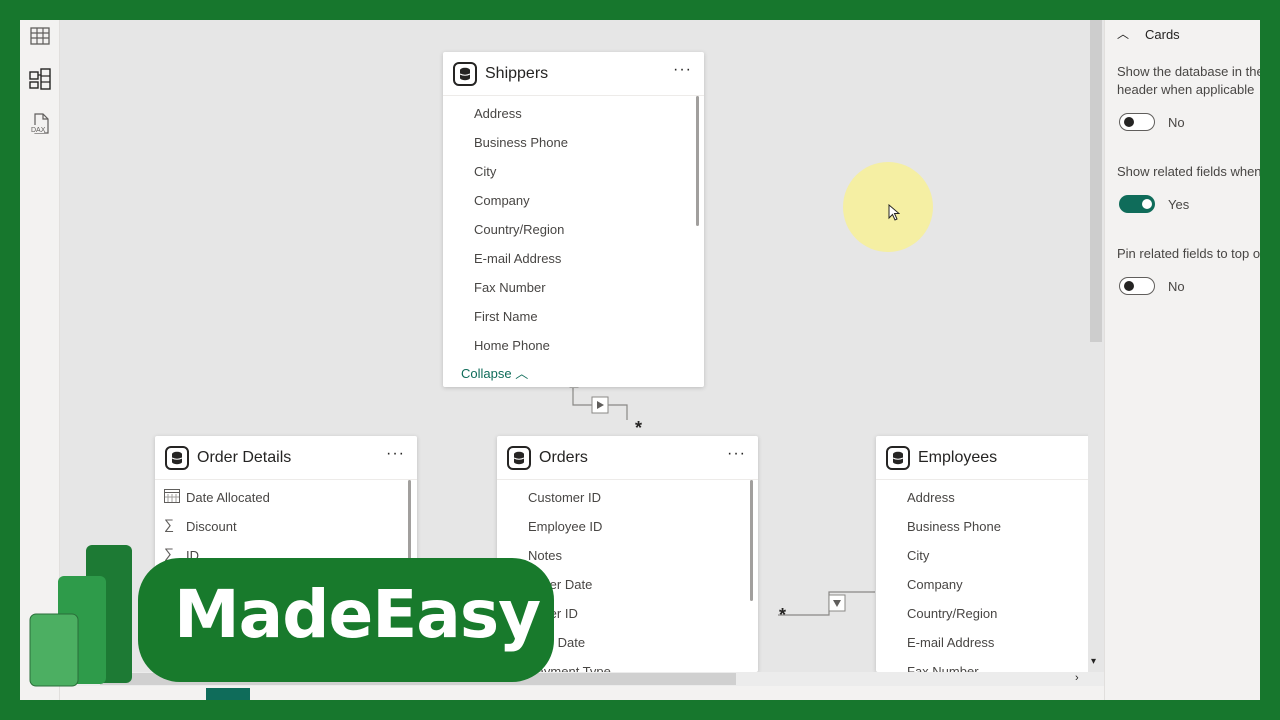 This screenshot has height=720, width=1280. Describe the element at coordinates (486, 373) in the screenshot. I see `collapse-label: Collapse` at that location.